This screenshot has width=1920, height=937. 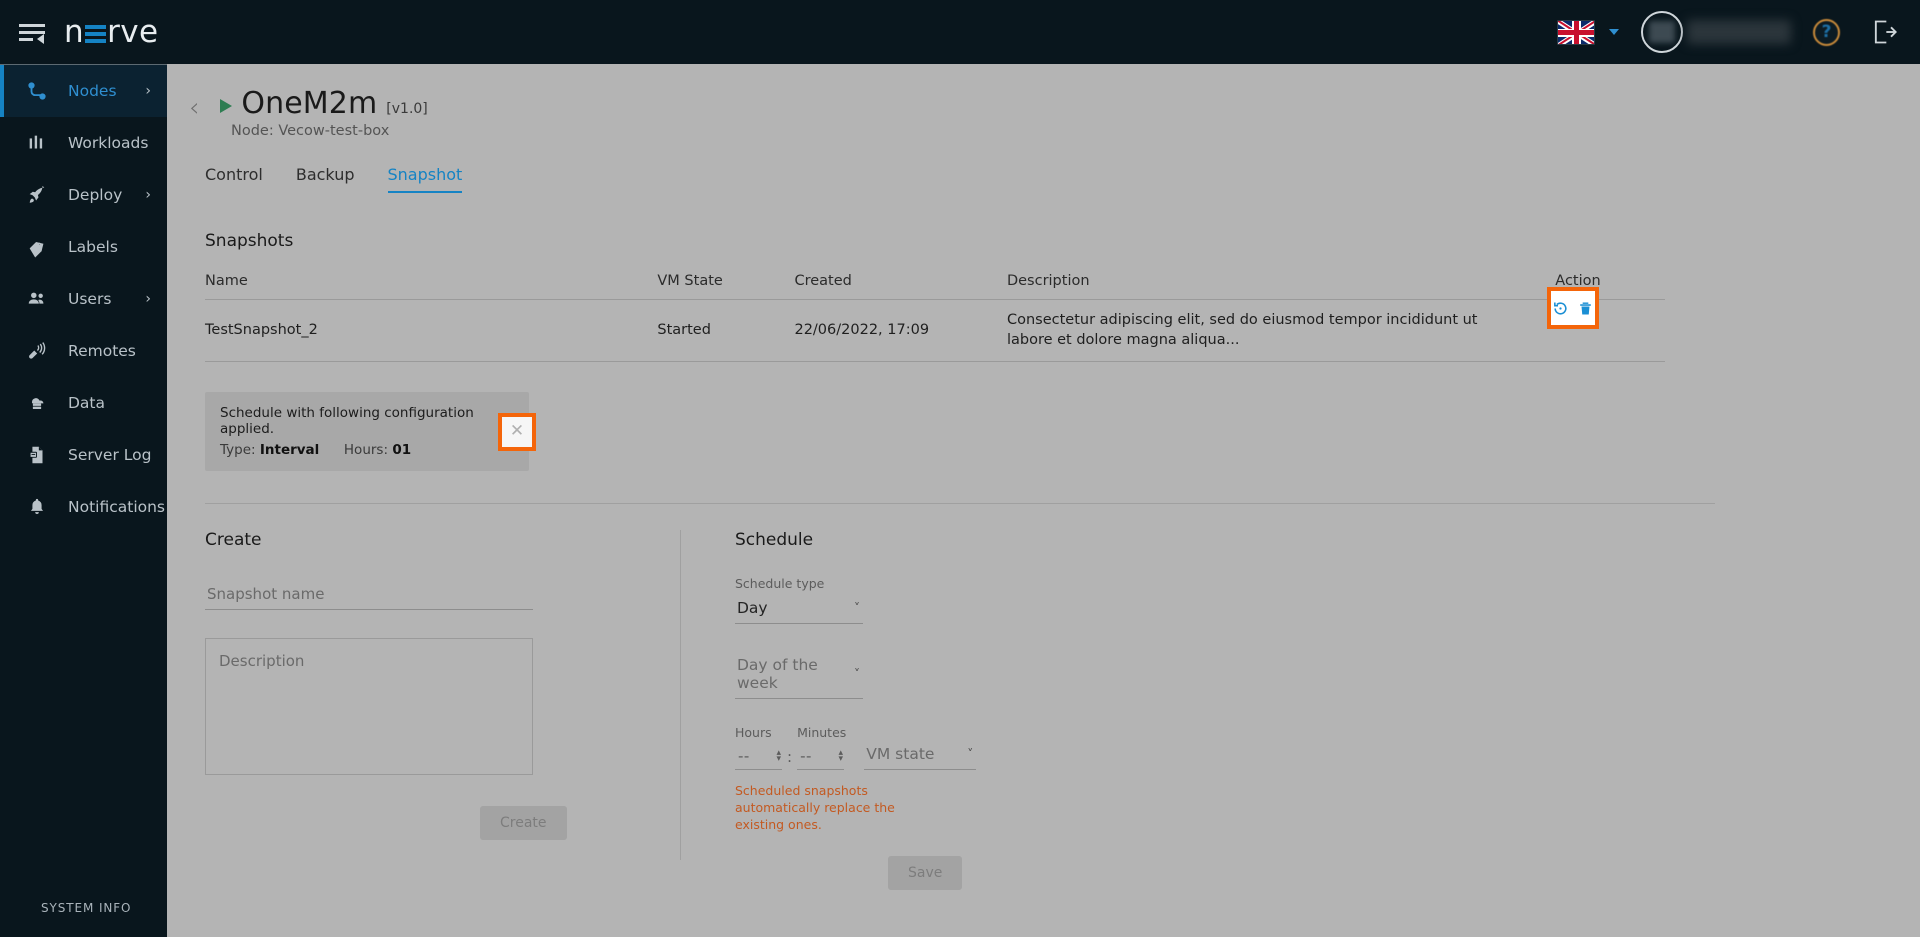 I want to click on vm-state-select: VM state ˅, so click(x=920, y=757).